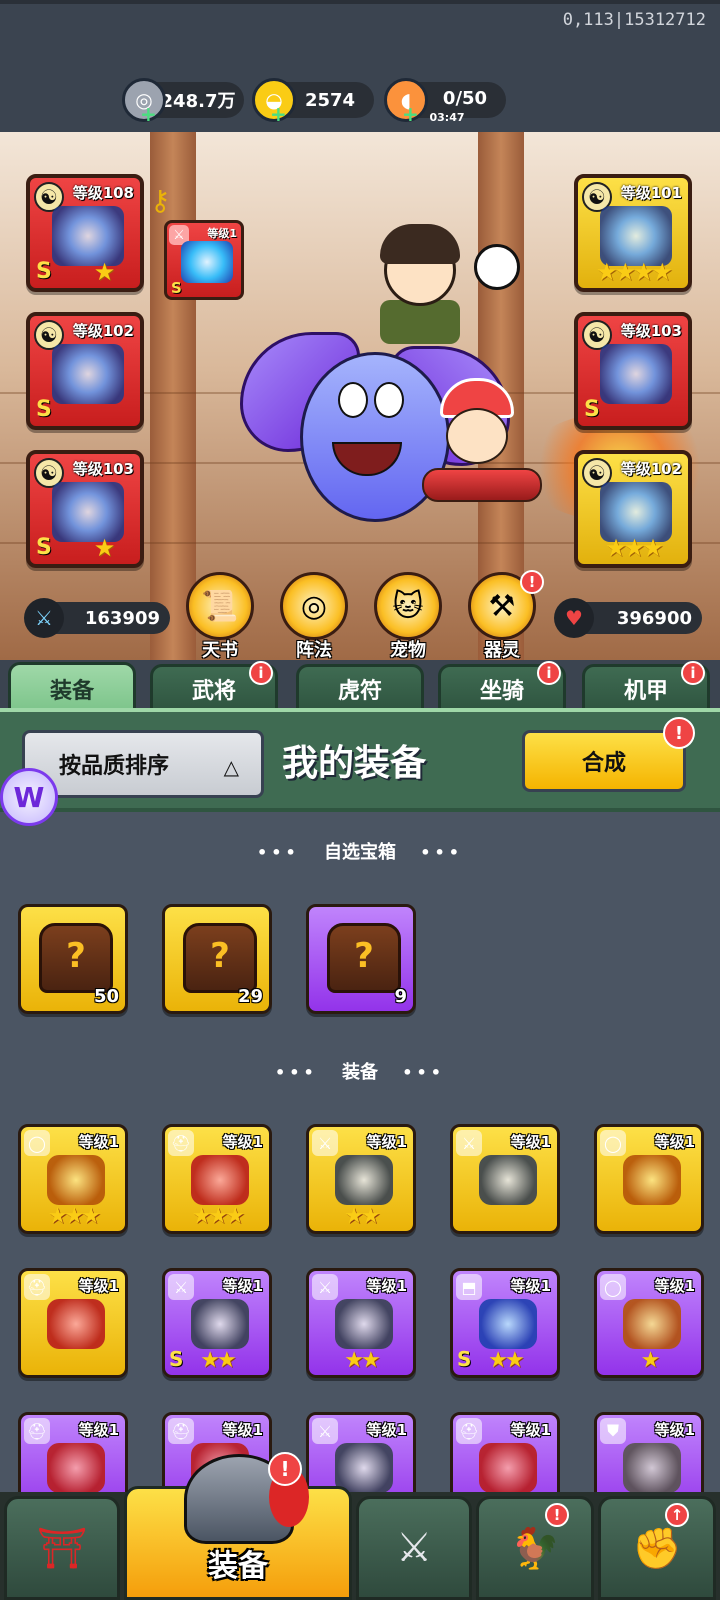  What do you see at coordinates (477, 436) in the screenshot?
I see `kid-face` at bounding box center [477, 436].